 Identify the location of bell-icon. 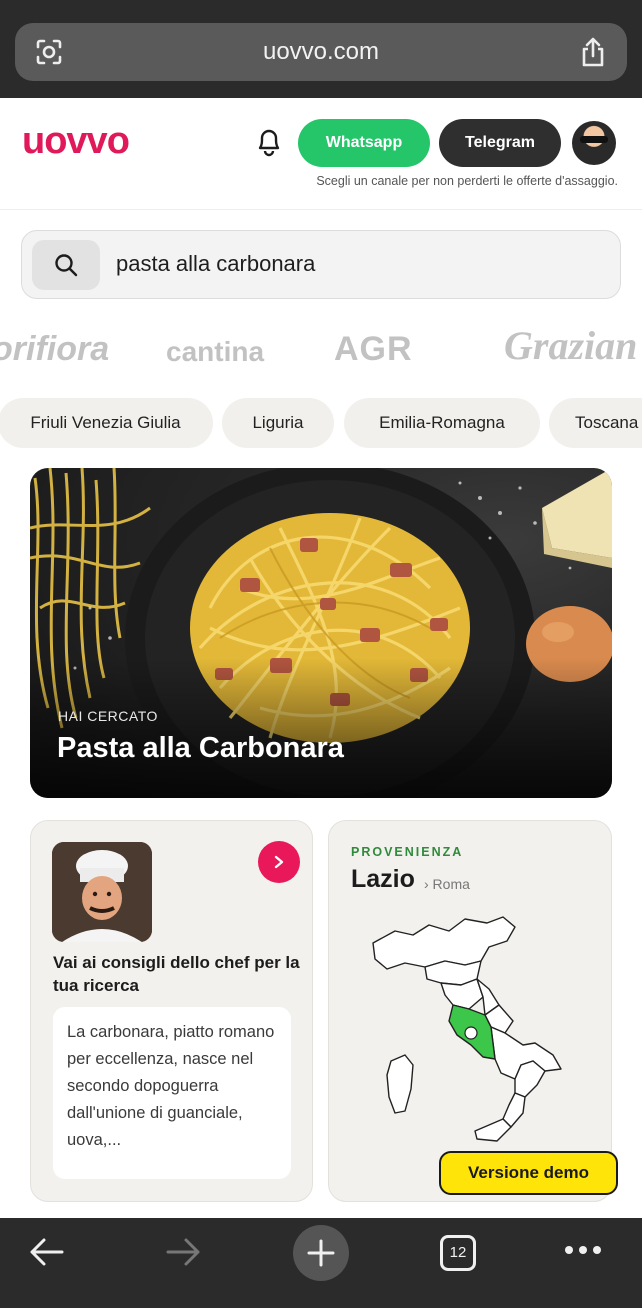
(269, 142).